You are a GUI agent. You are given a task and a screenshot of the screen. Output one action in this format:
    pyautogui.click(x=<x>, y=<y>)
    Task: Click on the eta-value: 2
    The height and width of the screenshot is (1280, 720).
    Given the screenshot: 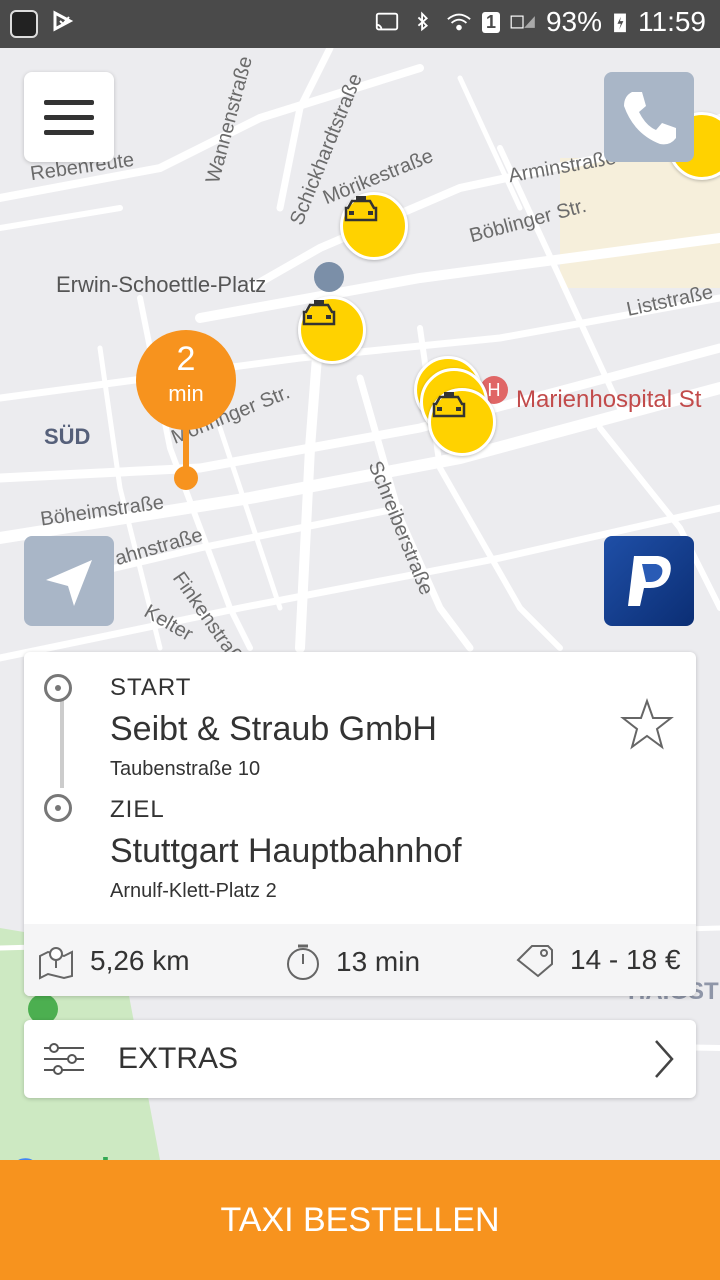 What is the action you would take?
    pyautogui.click(x=186, y=359)
    